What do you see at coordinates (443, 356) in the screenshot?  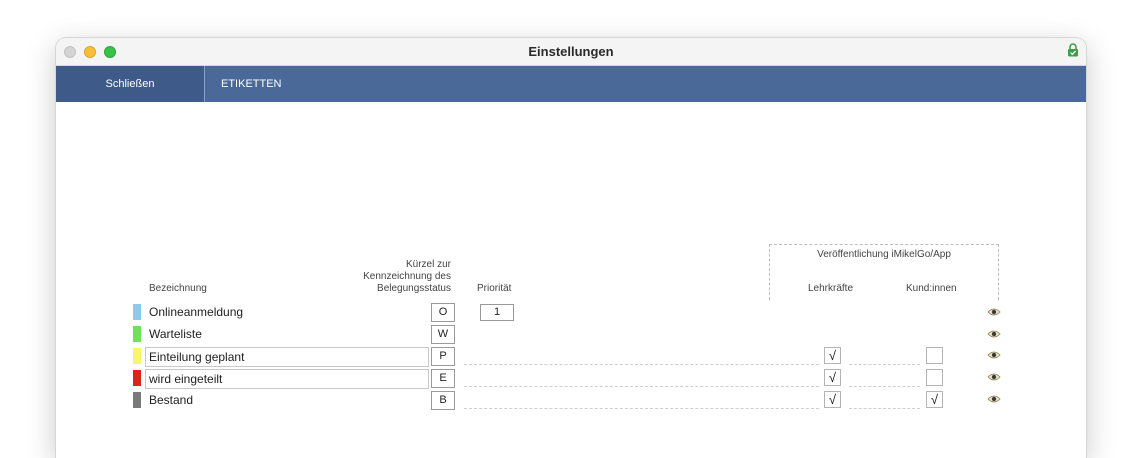 I see `status-code-field: P` at bounding box center [443, 356].